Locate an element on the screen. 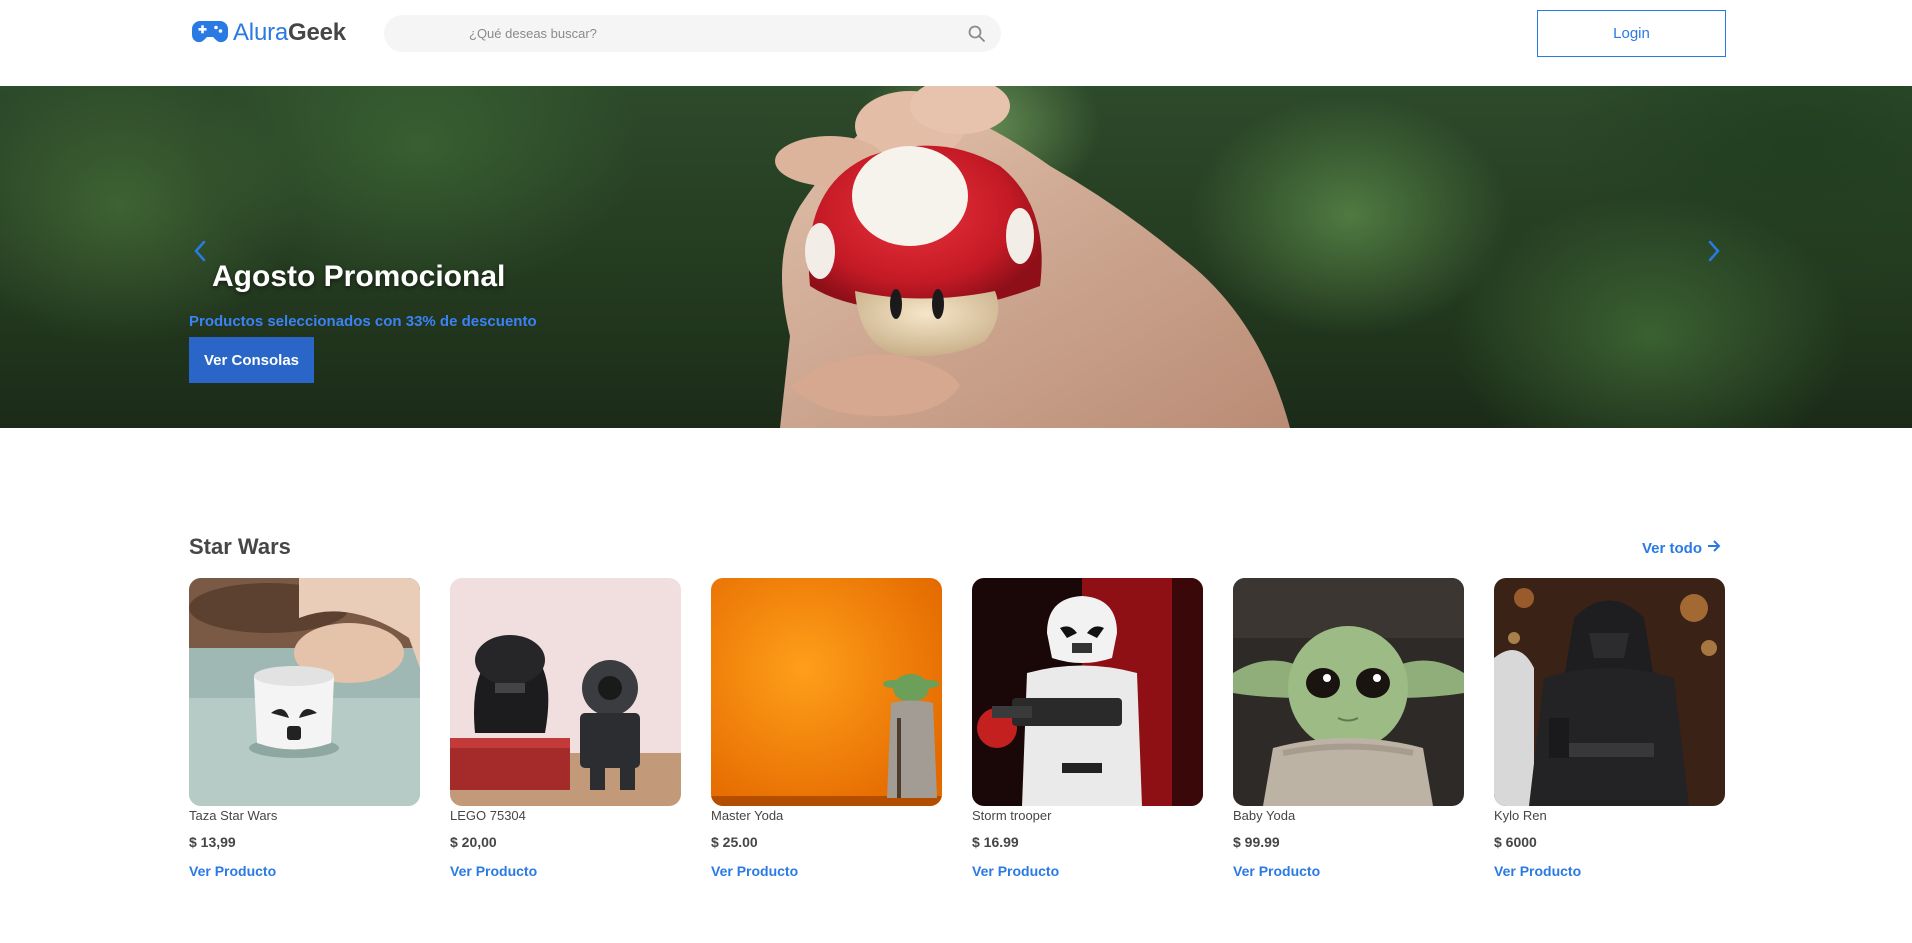 The image size is (1912, 943). product-card: LEGO 75304 $ 20,00 Ver Producto is located at coordinates (565, 728).